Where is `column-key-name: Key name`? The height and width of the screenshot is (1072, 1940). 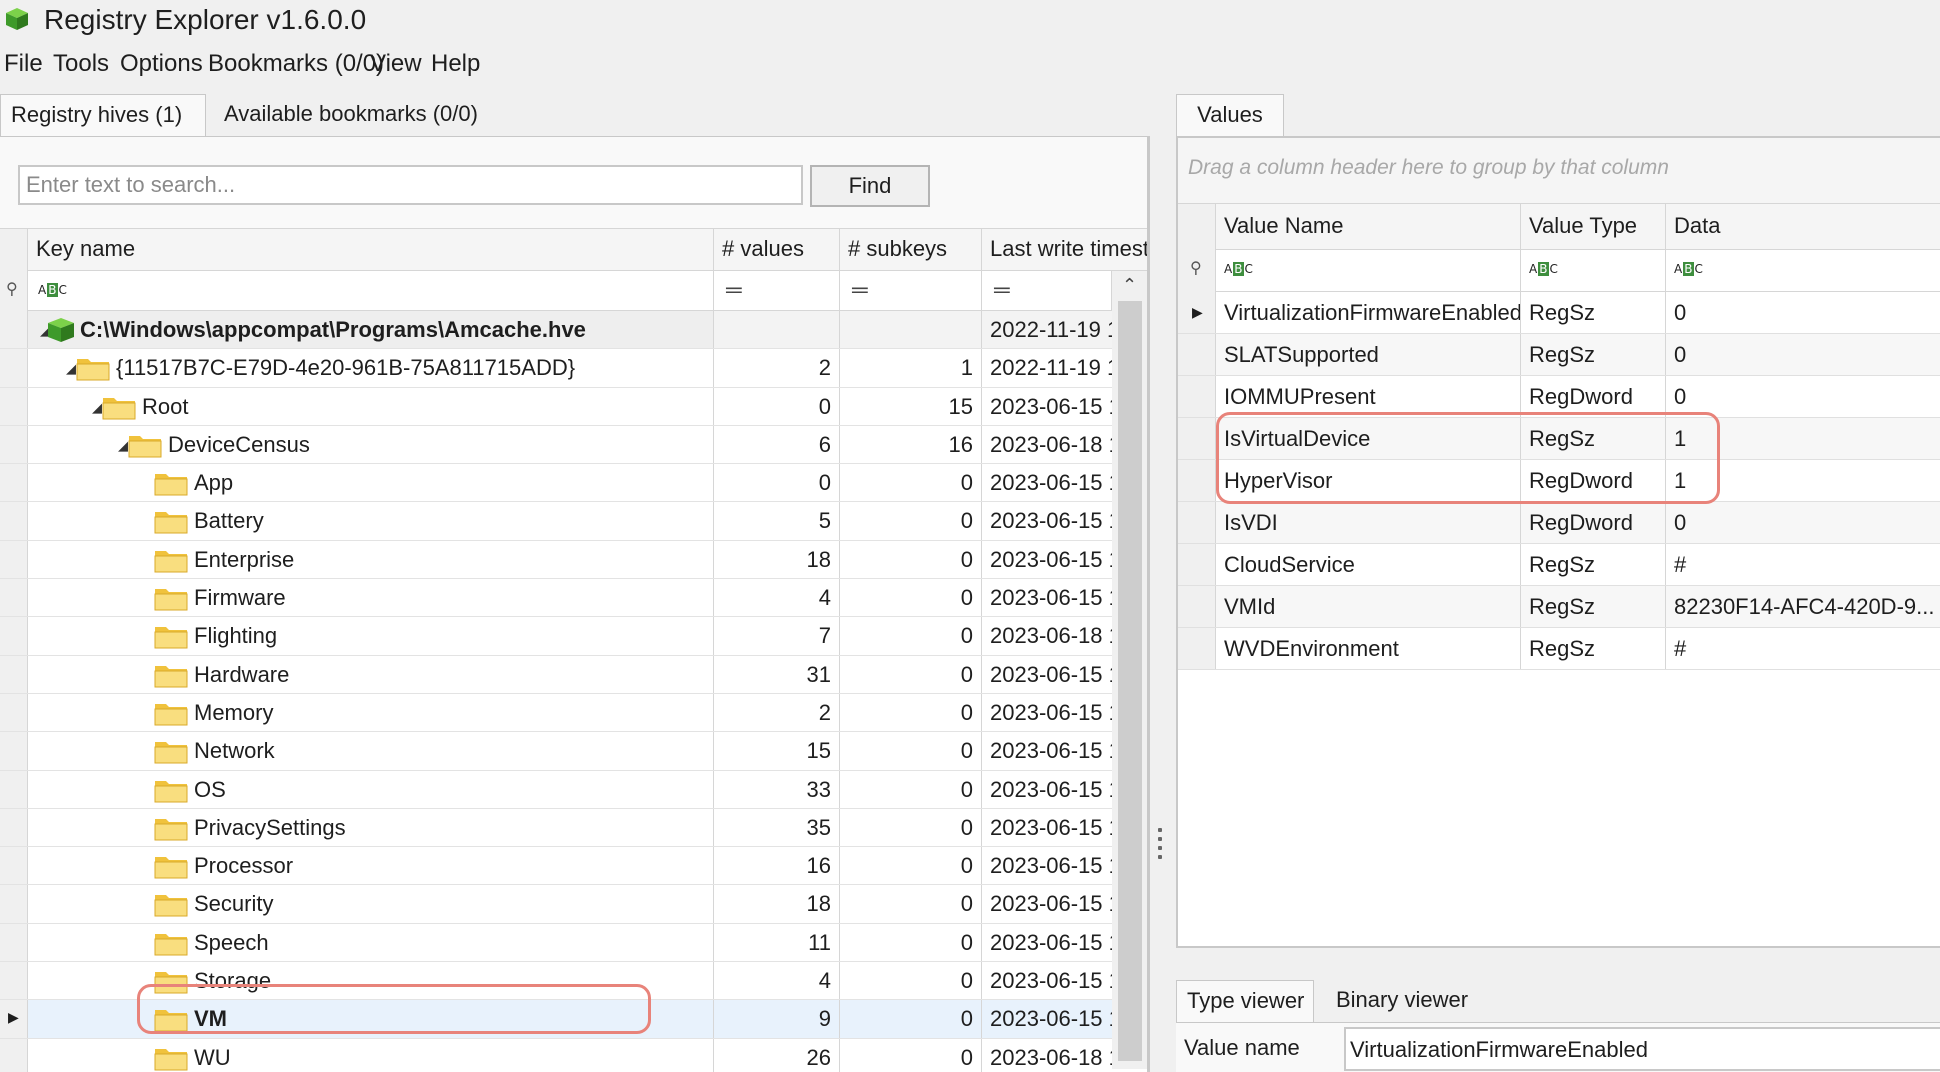 column-key-name: Key name is located at coordinates (371, 250).